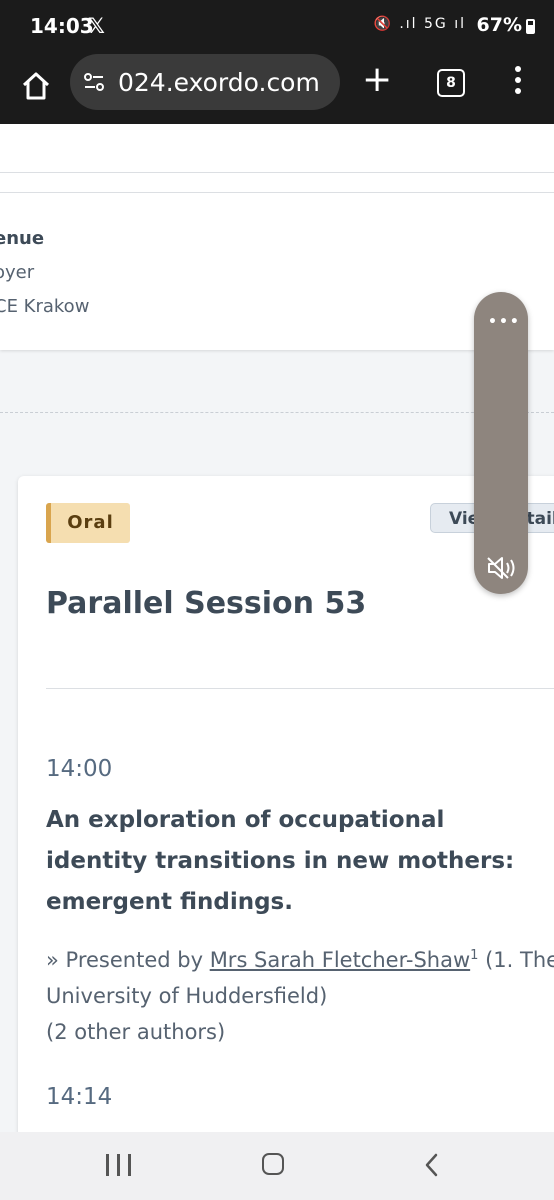 Image resolution: width=554 pixels, height=1200 pixels. I want to click on floating-sound-control: •••, so click(501, 443).